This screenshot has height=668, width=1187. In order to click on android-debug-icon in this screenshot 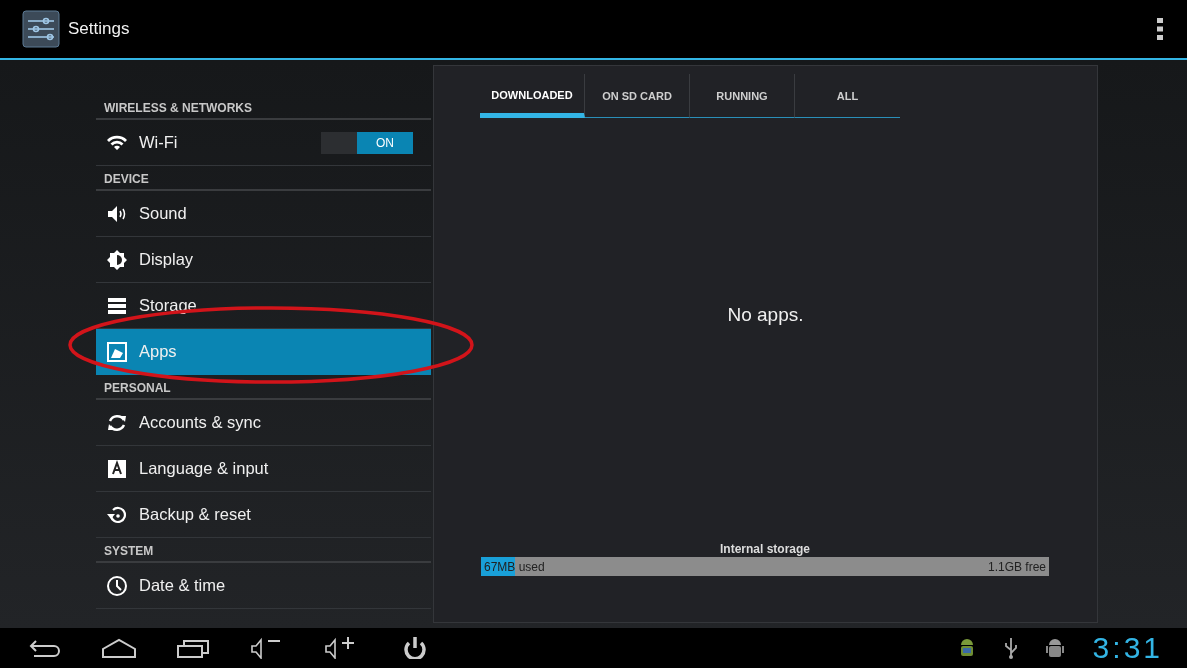, I will do `click(1054, 648)`.